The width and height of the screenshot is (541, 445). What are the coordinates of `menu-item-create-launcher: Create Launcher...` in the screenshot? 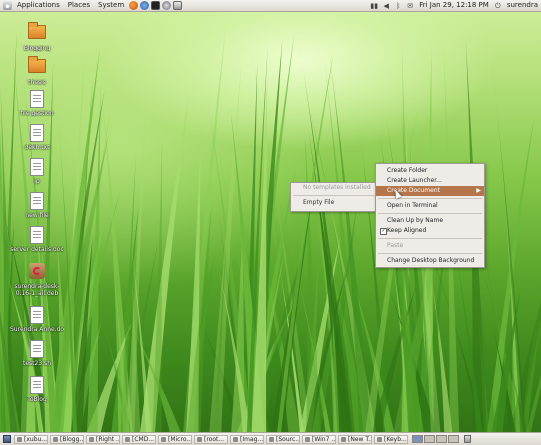 It's located at (430, 181).